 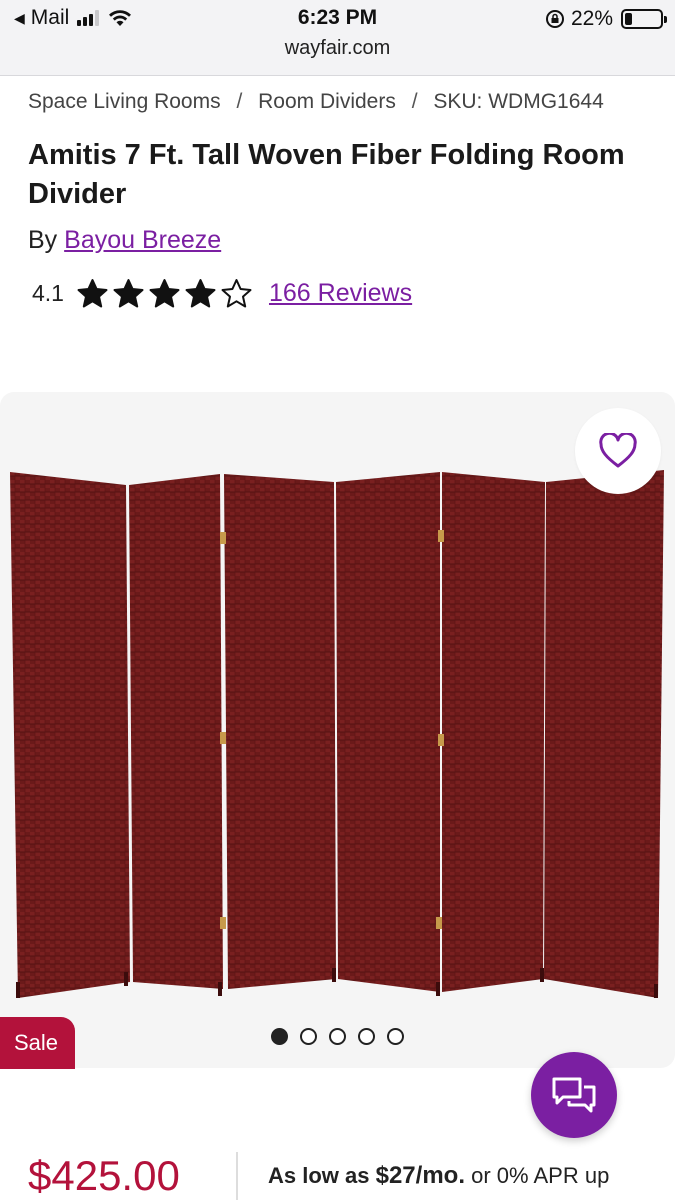 What do you see at coordinates (104, 1175) in the screenshot?
I see `price: $425.00` at bounding box center [104, 1175].